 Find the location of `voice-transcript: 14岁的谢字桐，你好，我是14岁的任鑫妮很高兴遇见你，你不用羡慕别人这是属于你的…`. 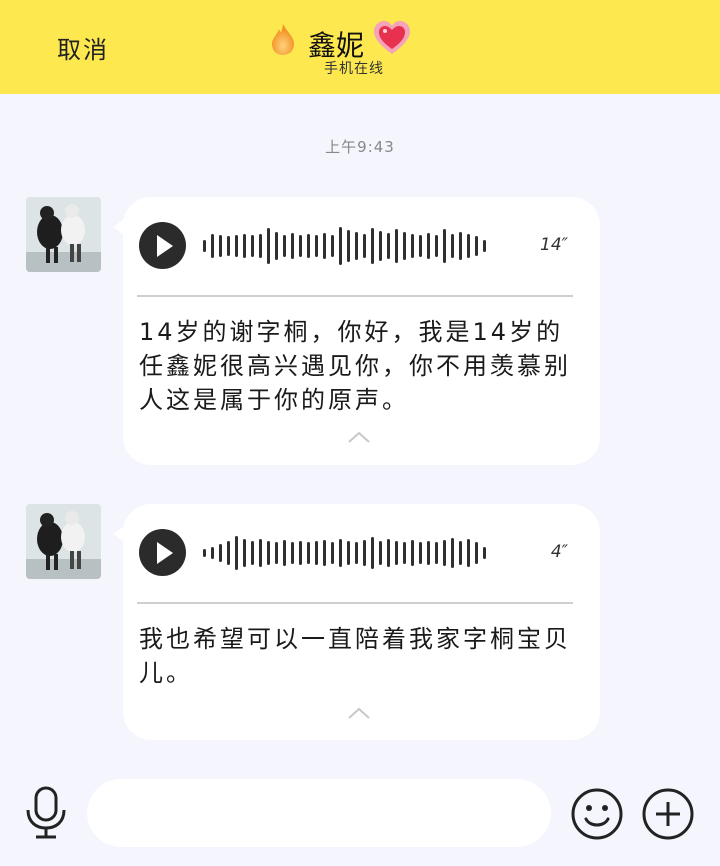

voice-transcript: 14岁的谢字桐，你好，我是14岁的任鑫妮很高兴遇见你，你不用羡慕别人这是属于你的… is located at coordinates (355, 366).